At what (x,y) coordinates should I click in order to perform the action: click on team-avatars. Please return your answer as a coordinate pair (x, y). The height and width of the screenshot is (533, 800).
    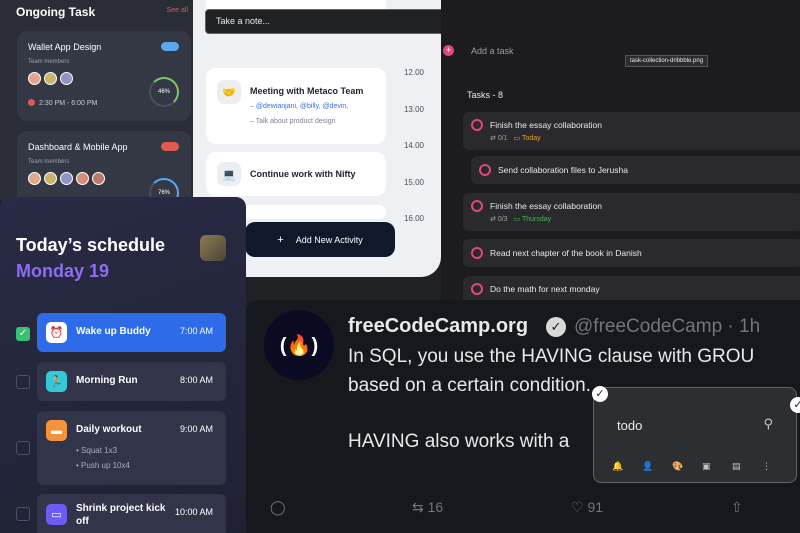
    Looking at the image, I should click on (52, 78).